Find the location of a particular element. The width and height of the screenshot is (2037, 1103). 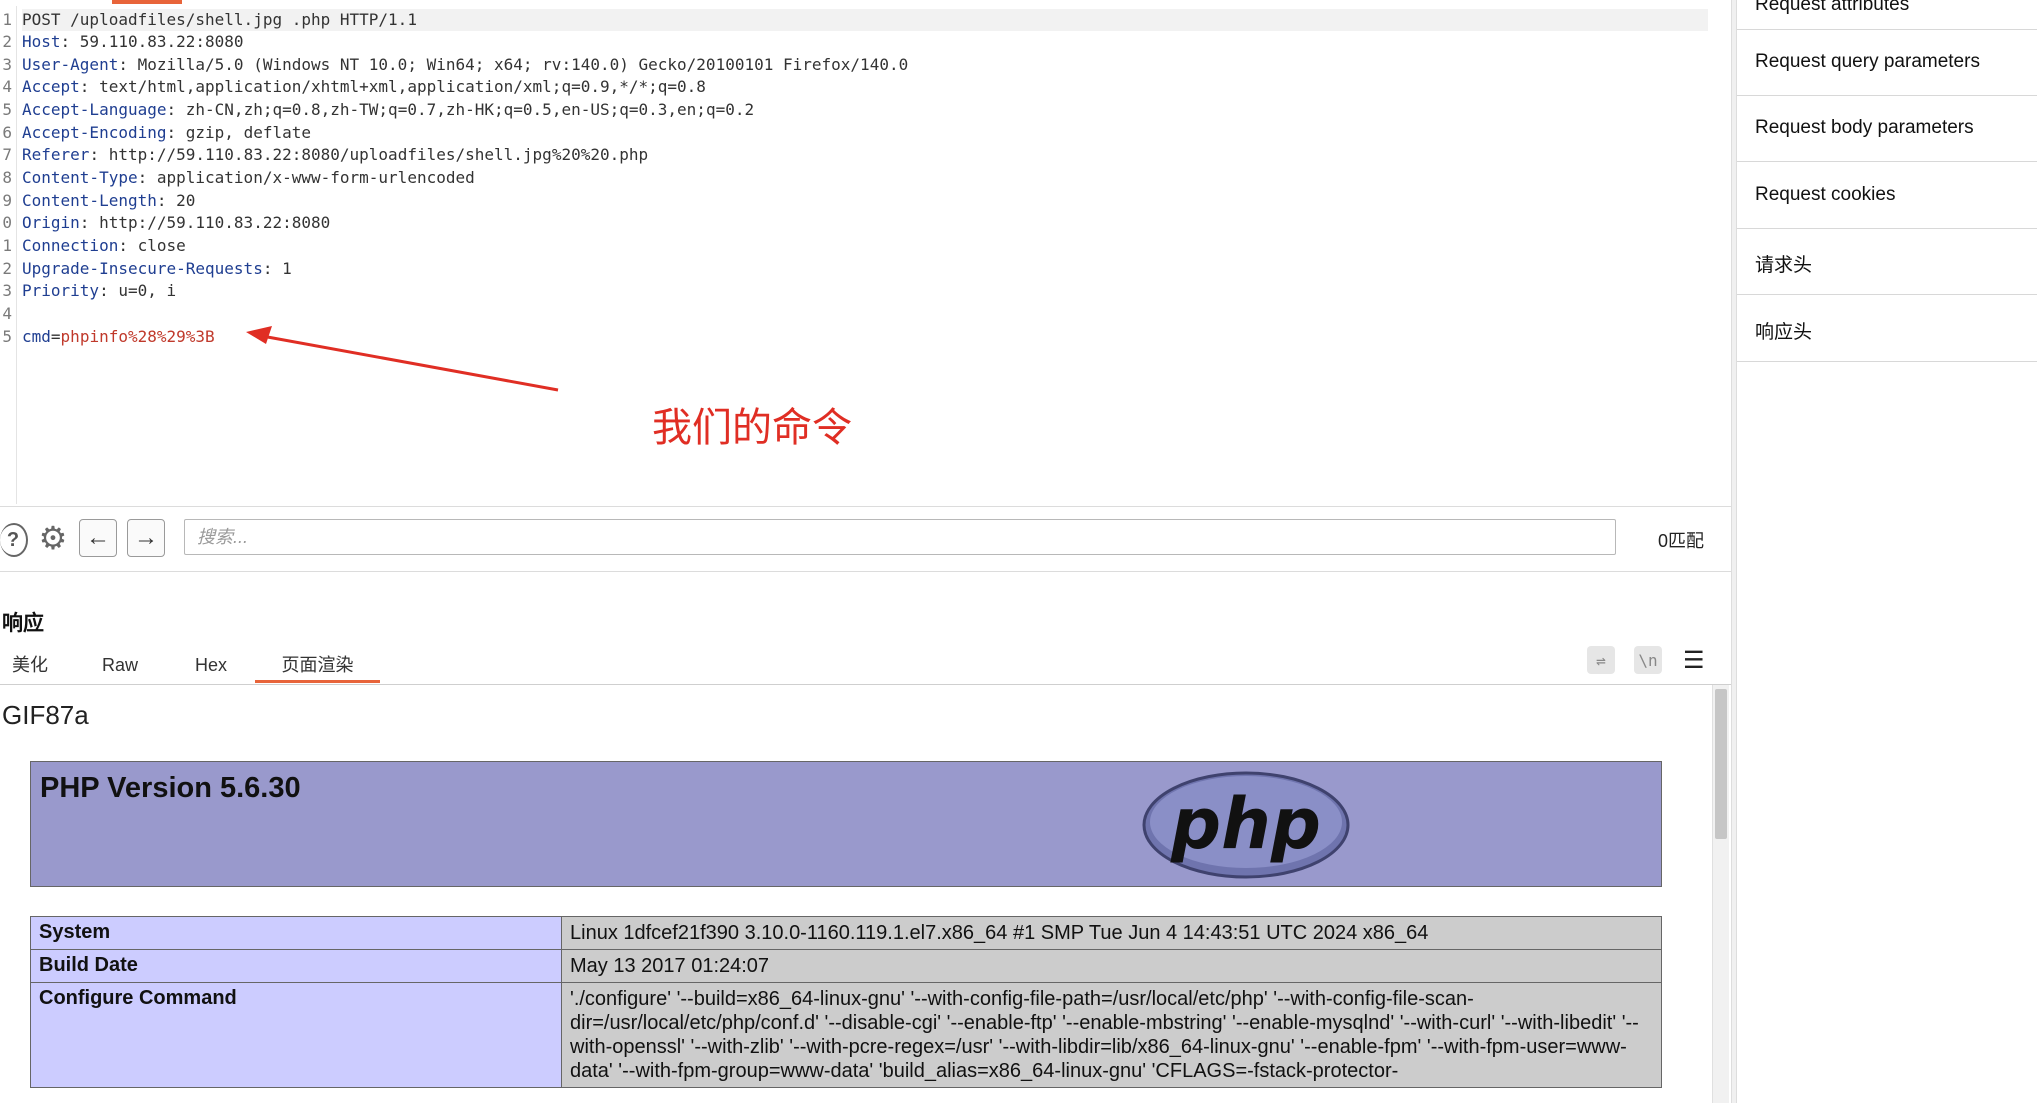

header-line: Accept-Encoding: gzip, deflate is located at coordinates (166, 133).